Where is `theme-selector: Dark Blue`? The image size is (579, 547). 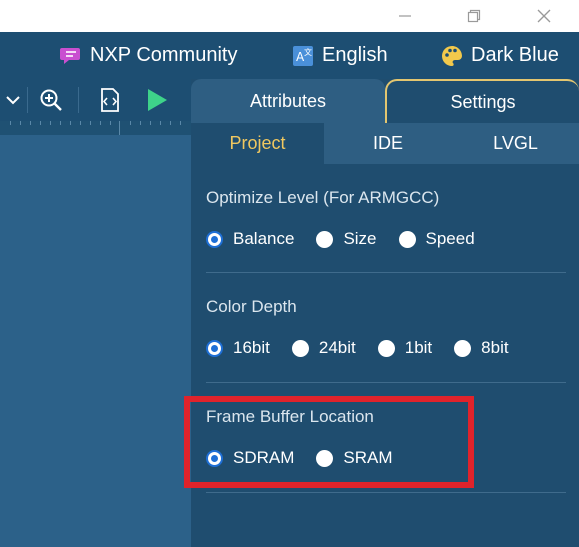
theme-selector: Dark Blue is located at coordinates (500, 55).